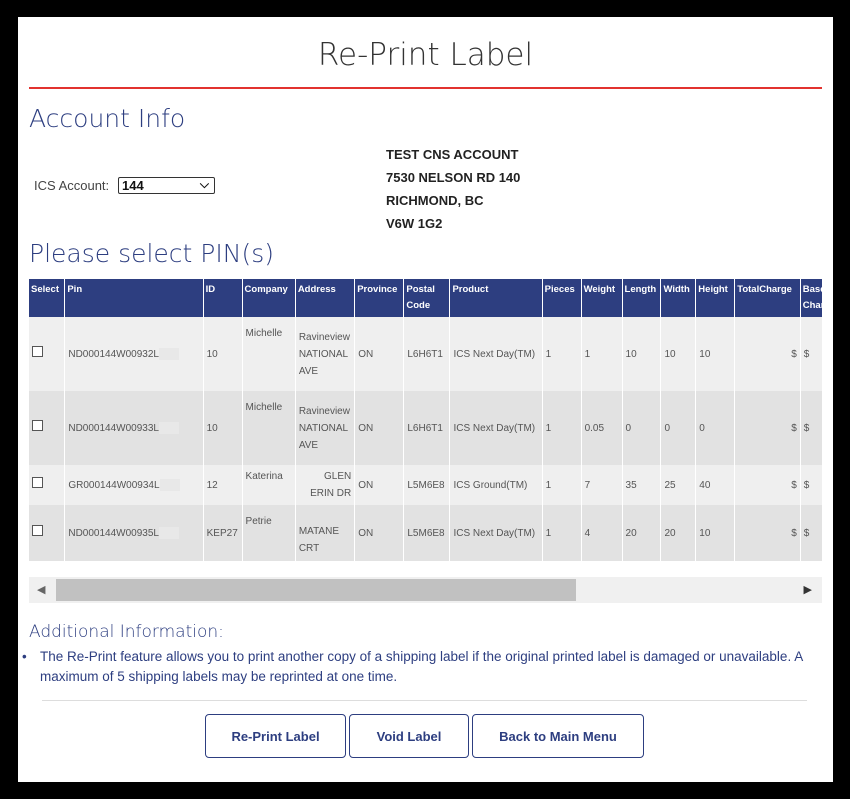 Image resolution: width=850 pixels, height=799 pixels. What do you see at coordinates (602, 428) in the screenshot?
I see `weight-cell: 0.05` at bounding box center [602, 428].